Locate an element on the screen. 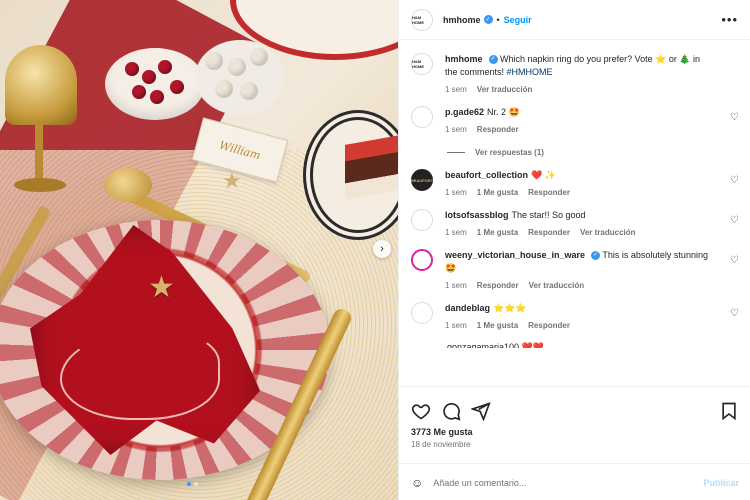  view-replies-label: Ver respuestas (1) is located at coordinates (509, 152).